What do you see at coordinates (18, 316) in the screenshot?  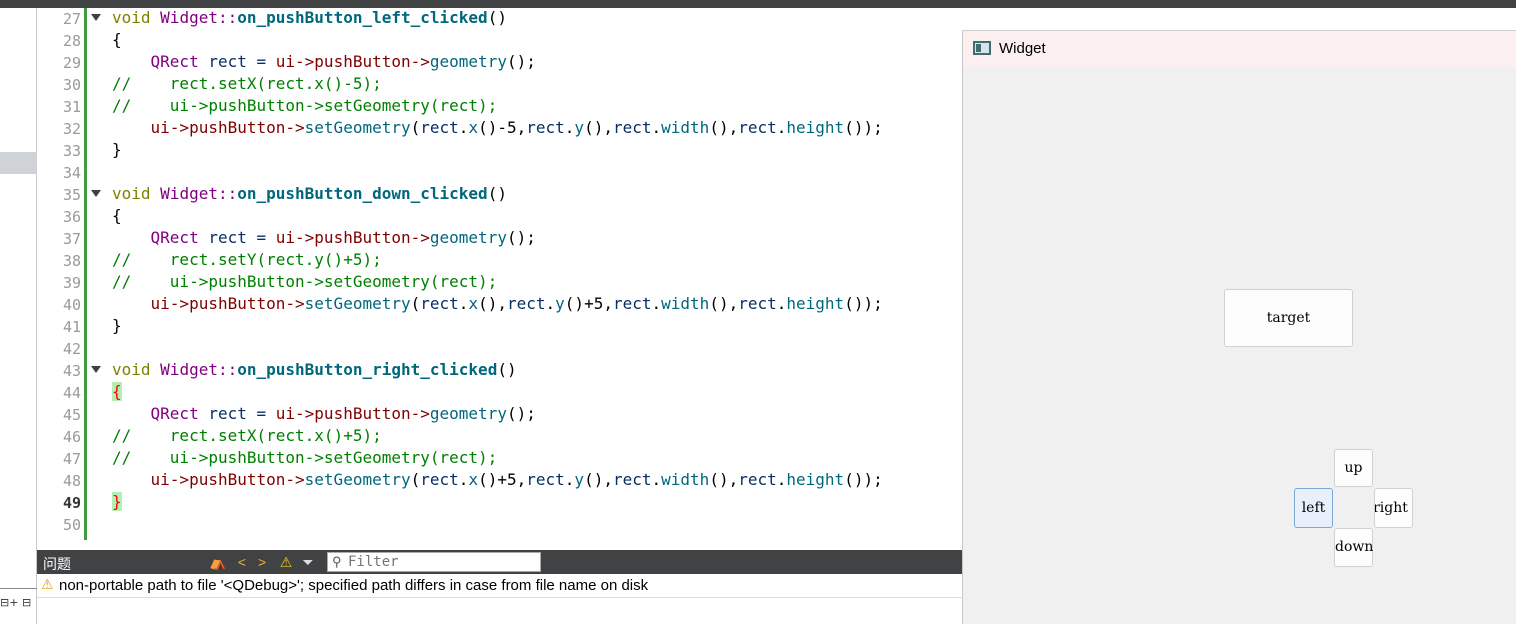 I see `left-side-panel: ⊟+ ⊟` at bounding box center [18, 316].